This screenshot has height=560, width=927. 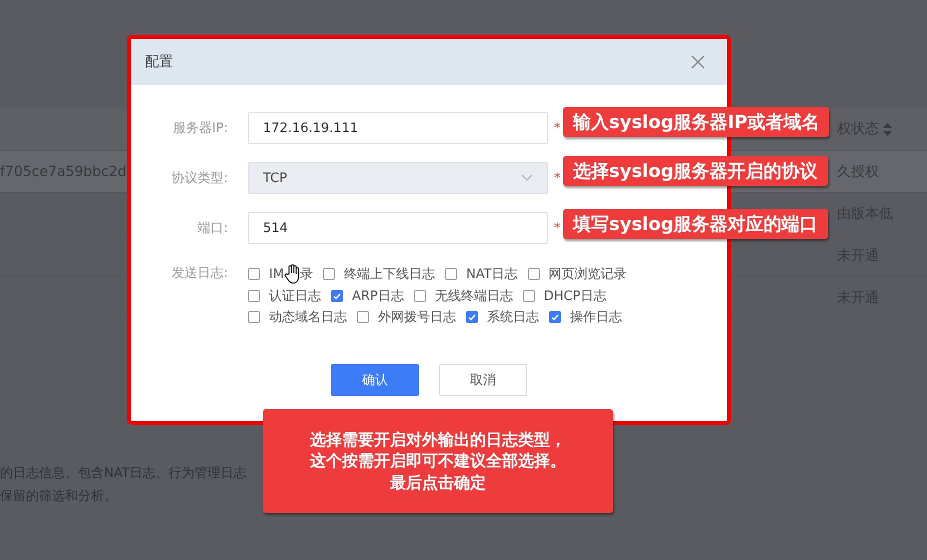 I want to click on field-label: 协议类型:, so click(x=199, y=178).